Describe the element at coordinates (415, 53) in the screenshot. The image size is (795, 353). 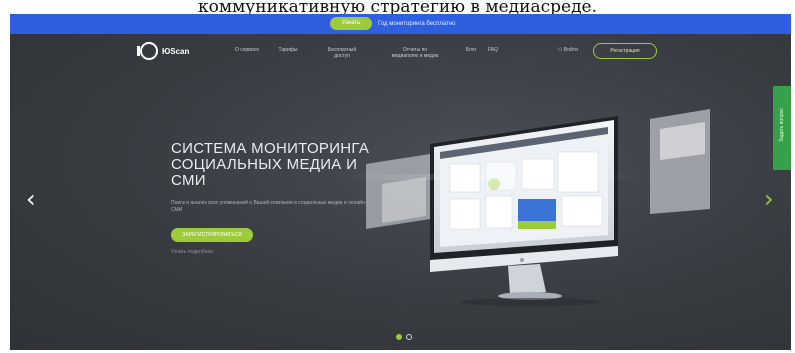
I see `nav-item-reports: Отчеты по медиаполю и медиа` at that location.